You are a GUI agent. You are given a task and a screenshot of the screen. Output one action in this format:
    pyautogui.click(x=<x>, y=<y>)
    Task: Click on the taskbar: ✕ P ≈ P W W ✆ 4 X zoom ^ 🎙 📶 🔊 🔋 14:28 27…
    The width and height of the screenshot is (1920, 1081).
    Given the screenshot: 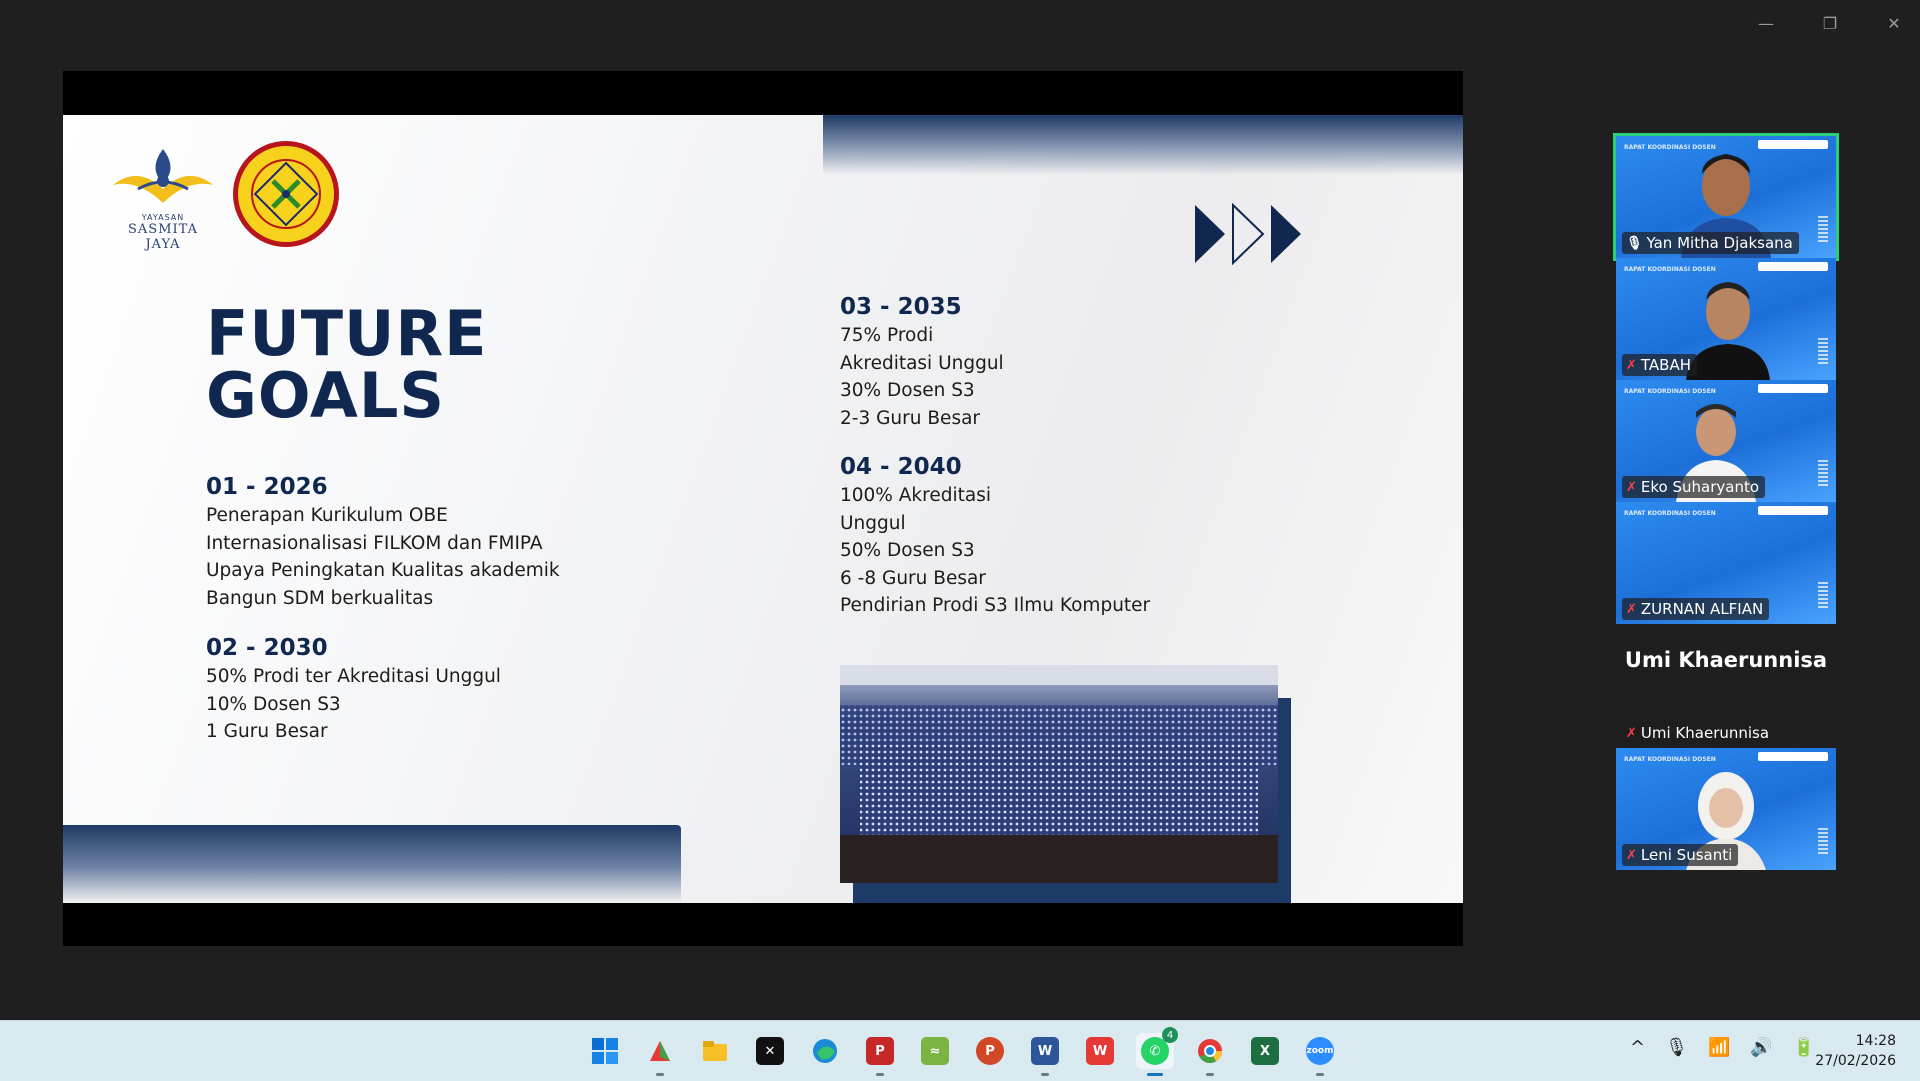 What is the action you would take?
    pyautogui.click(x=960, y=1050)
    